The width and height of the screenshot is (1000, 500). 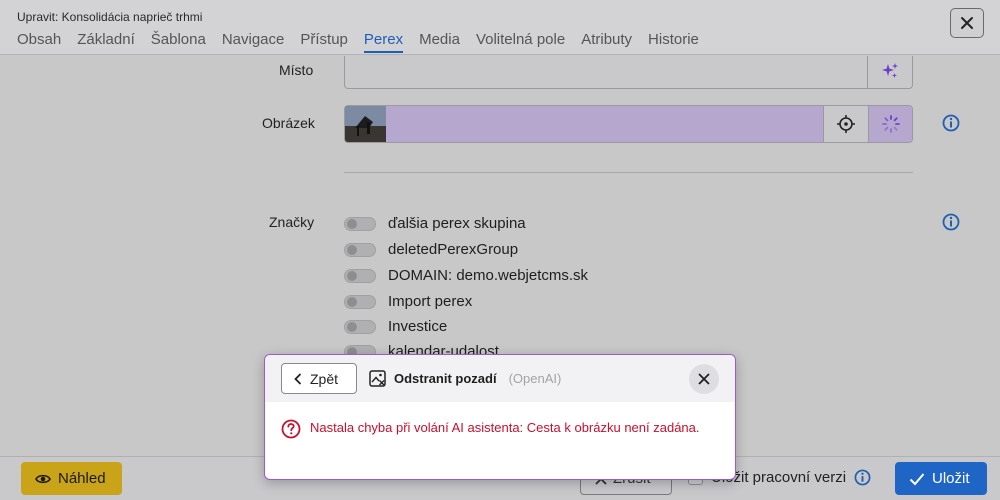 I want to click on tab-pristup: Přístup, so click(x=324, y=42).